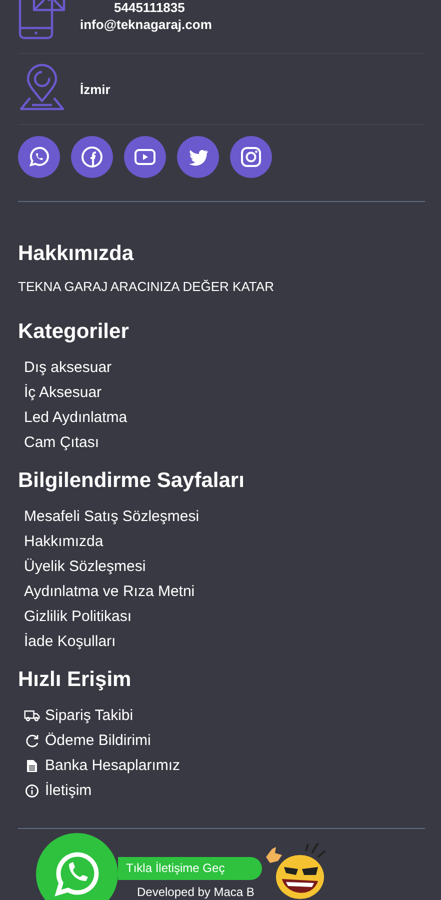  Describe the element at coordinates (102, 765) in the screenshot. I see `footer-link: Banka Hesaplarımız` at that location.